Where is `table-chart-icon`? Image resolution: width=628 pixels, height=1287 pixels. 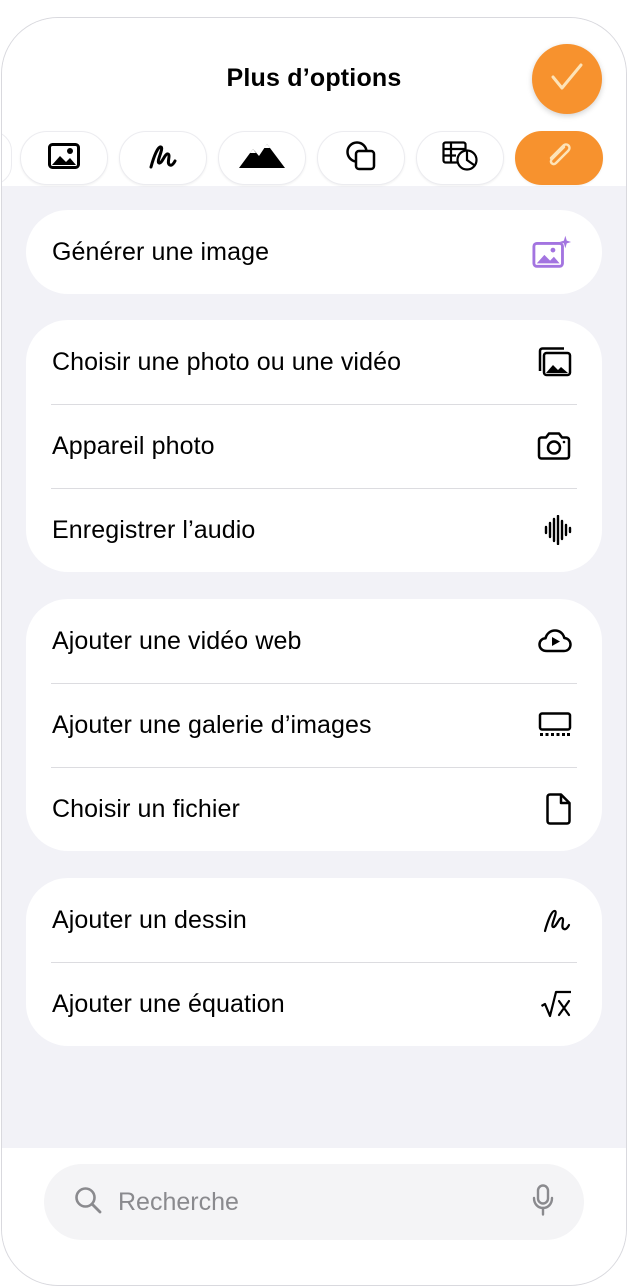 table-chart-icon is located at coordinates (460, 158).